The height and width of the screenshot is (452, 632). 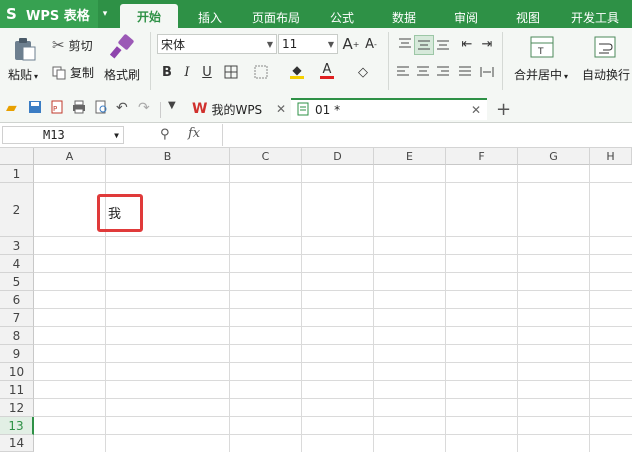 What do you see at coordinates (17, 264) in the screenshot?
I see `row-header-4: 4` at bounding box center [17, 264].